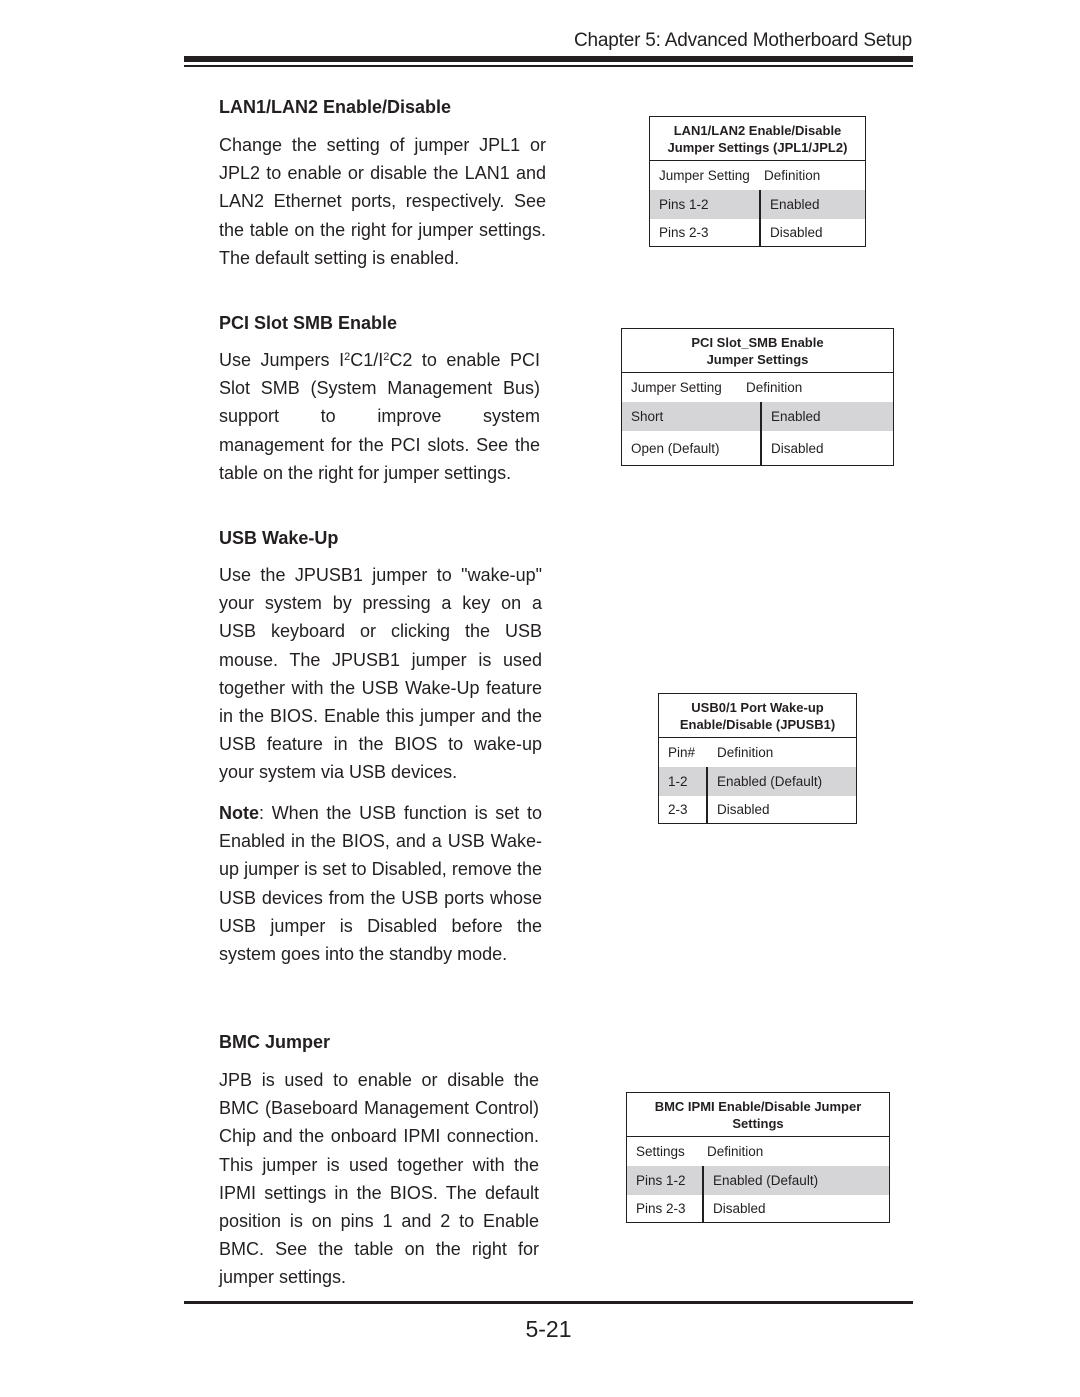 This screenshot has width=1080, height=1397. What do you see at coordinates (758, 1115) in the screenshot?
I see `table-title: BMC IPMI Enable/Disable Jumper Settings` at bounding box center [758, 1115].